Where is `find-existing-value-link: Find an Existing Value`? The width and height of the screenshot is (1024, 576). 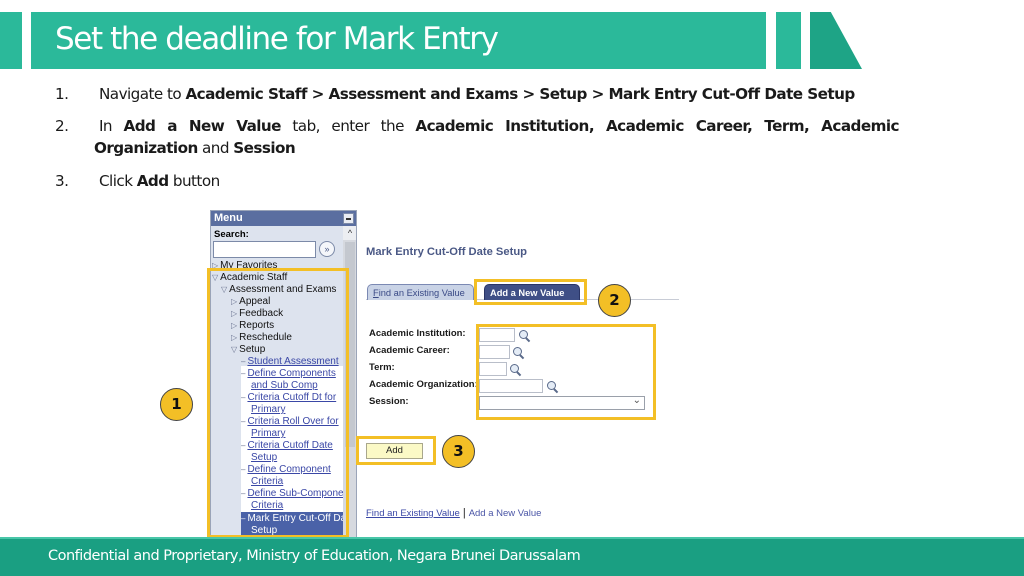 find-existing-value-link: Find an Existing Value is located at coordinates (413, 513).